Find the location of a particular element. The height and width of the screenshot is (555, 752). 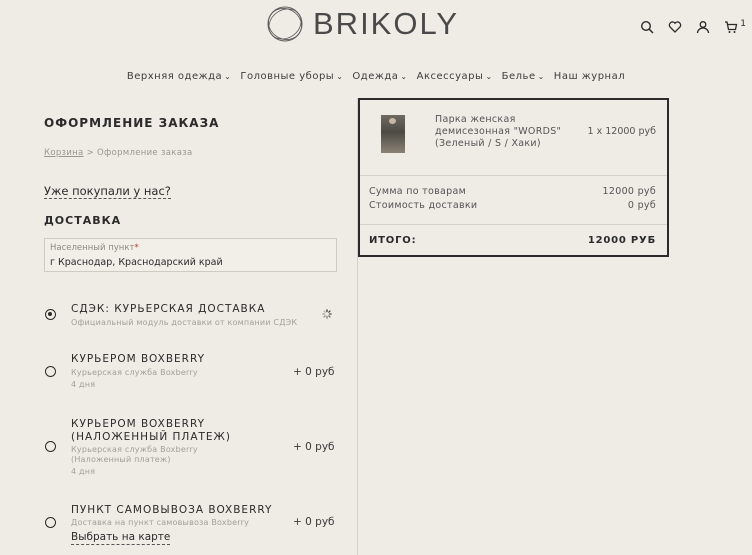

nav-label: Одежда is located at coordinates (375, 76).